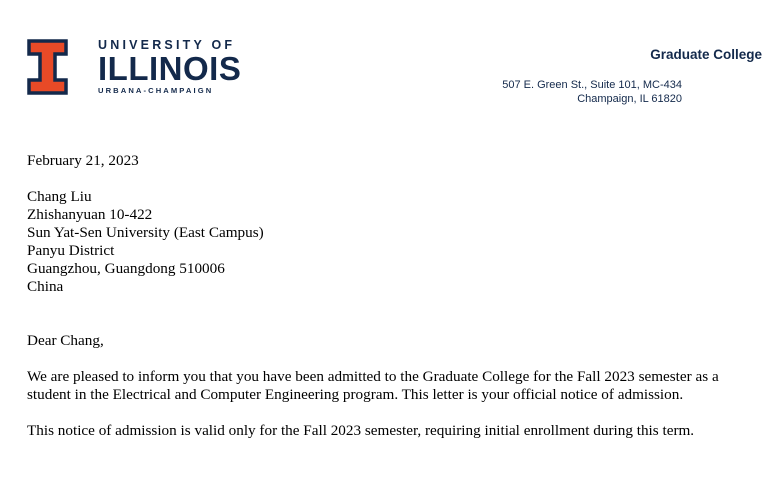 This screenshot has width=768, height=478. Describe the element at coordinates (90, 214) in the screenshot. I see `recipient-line: Zhishanyuan 10-422` at that location.